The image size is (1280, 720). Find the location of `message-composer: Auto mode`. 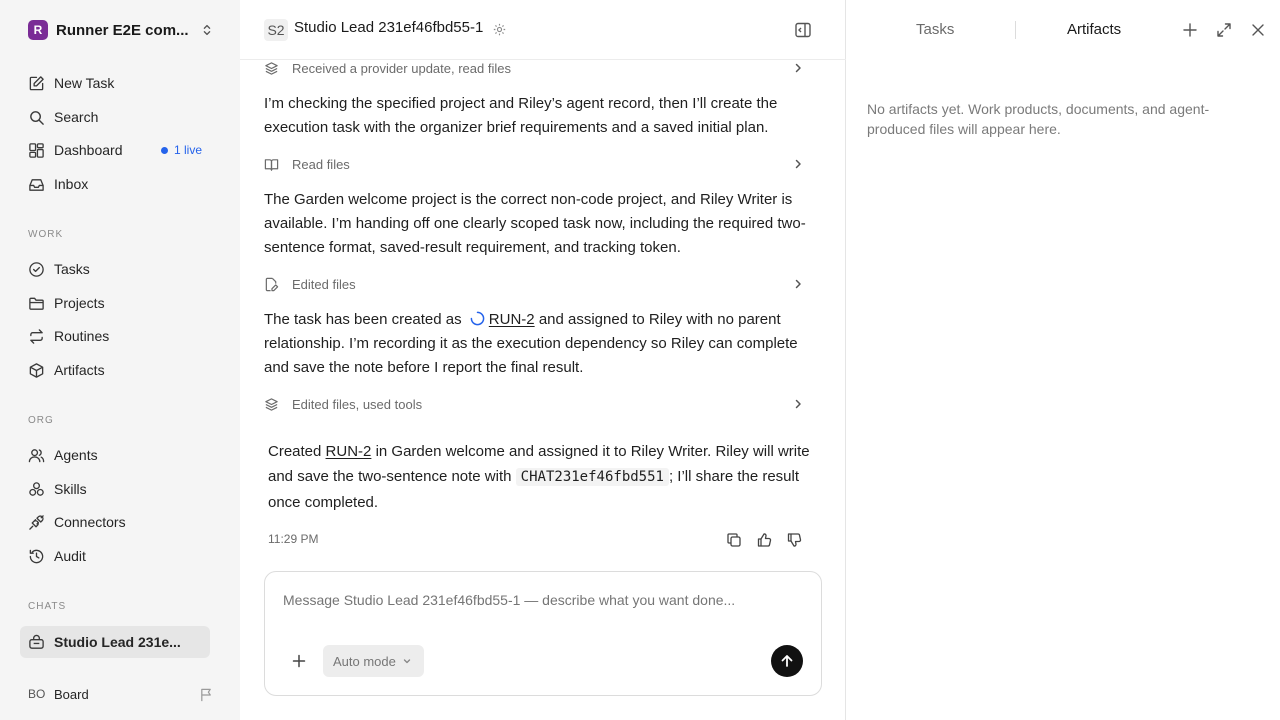

message-composer: Auto mode is located at coordinates (543, 633).